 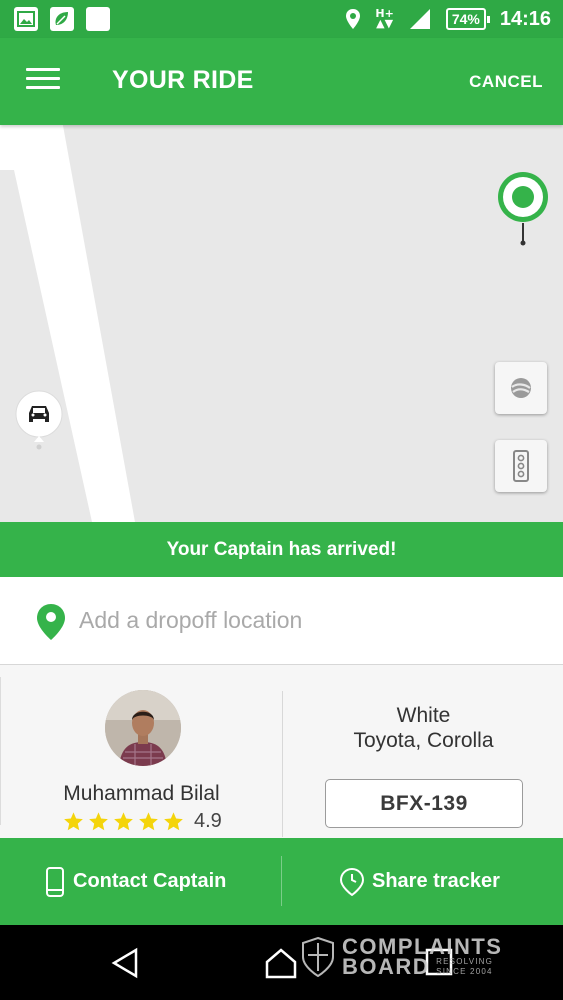 What do you see at coordinates (386, 966) in the screenshot?
I see `watermark-line2: BOARD` at bounding box center [386, 966].